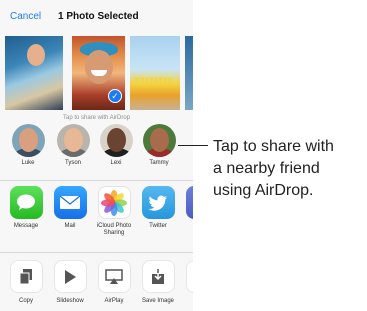 The height and width of the screenshot is (311, 367). Describe the element at coordinates (26, 276) in the screenshot. I see `copy-icon` at that location.